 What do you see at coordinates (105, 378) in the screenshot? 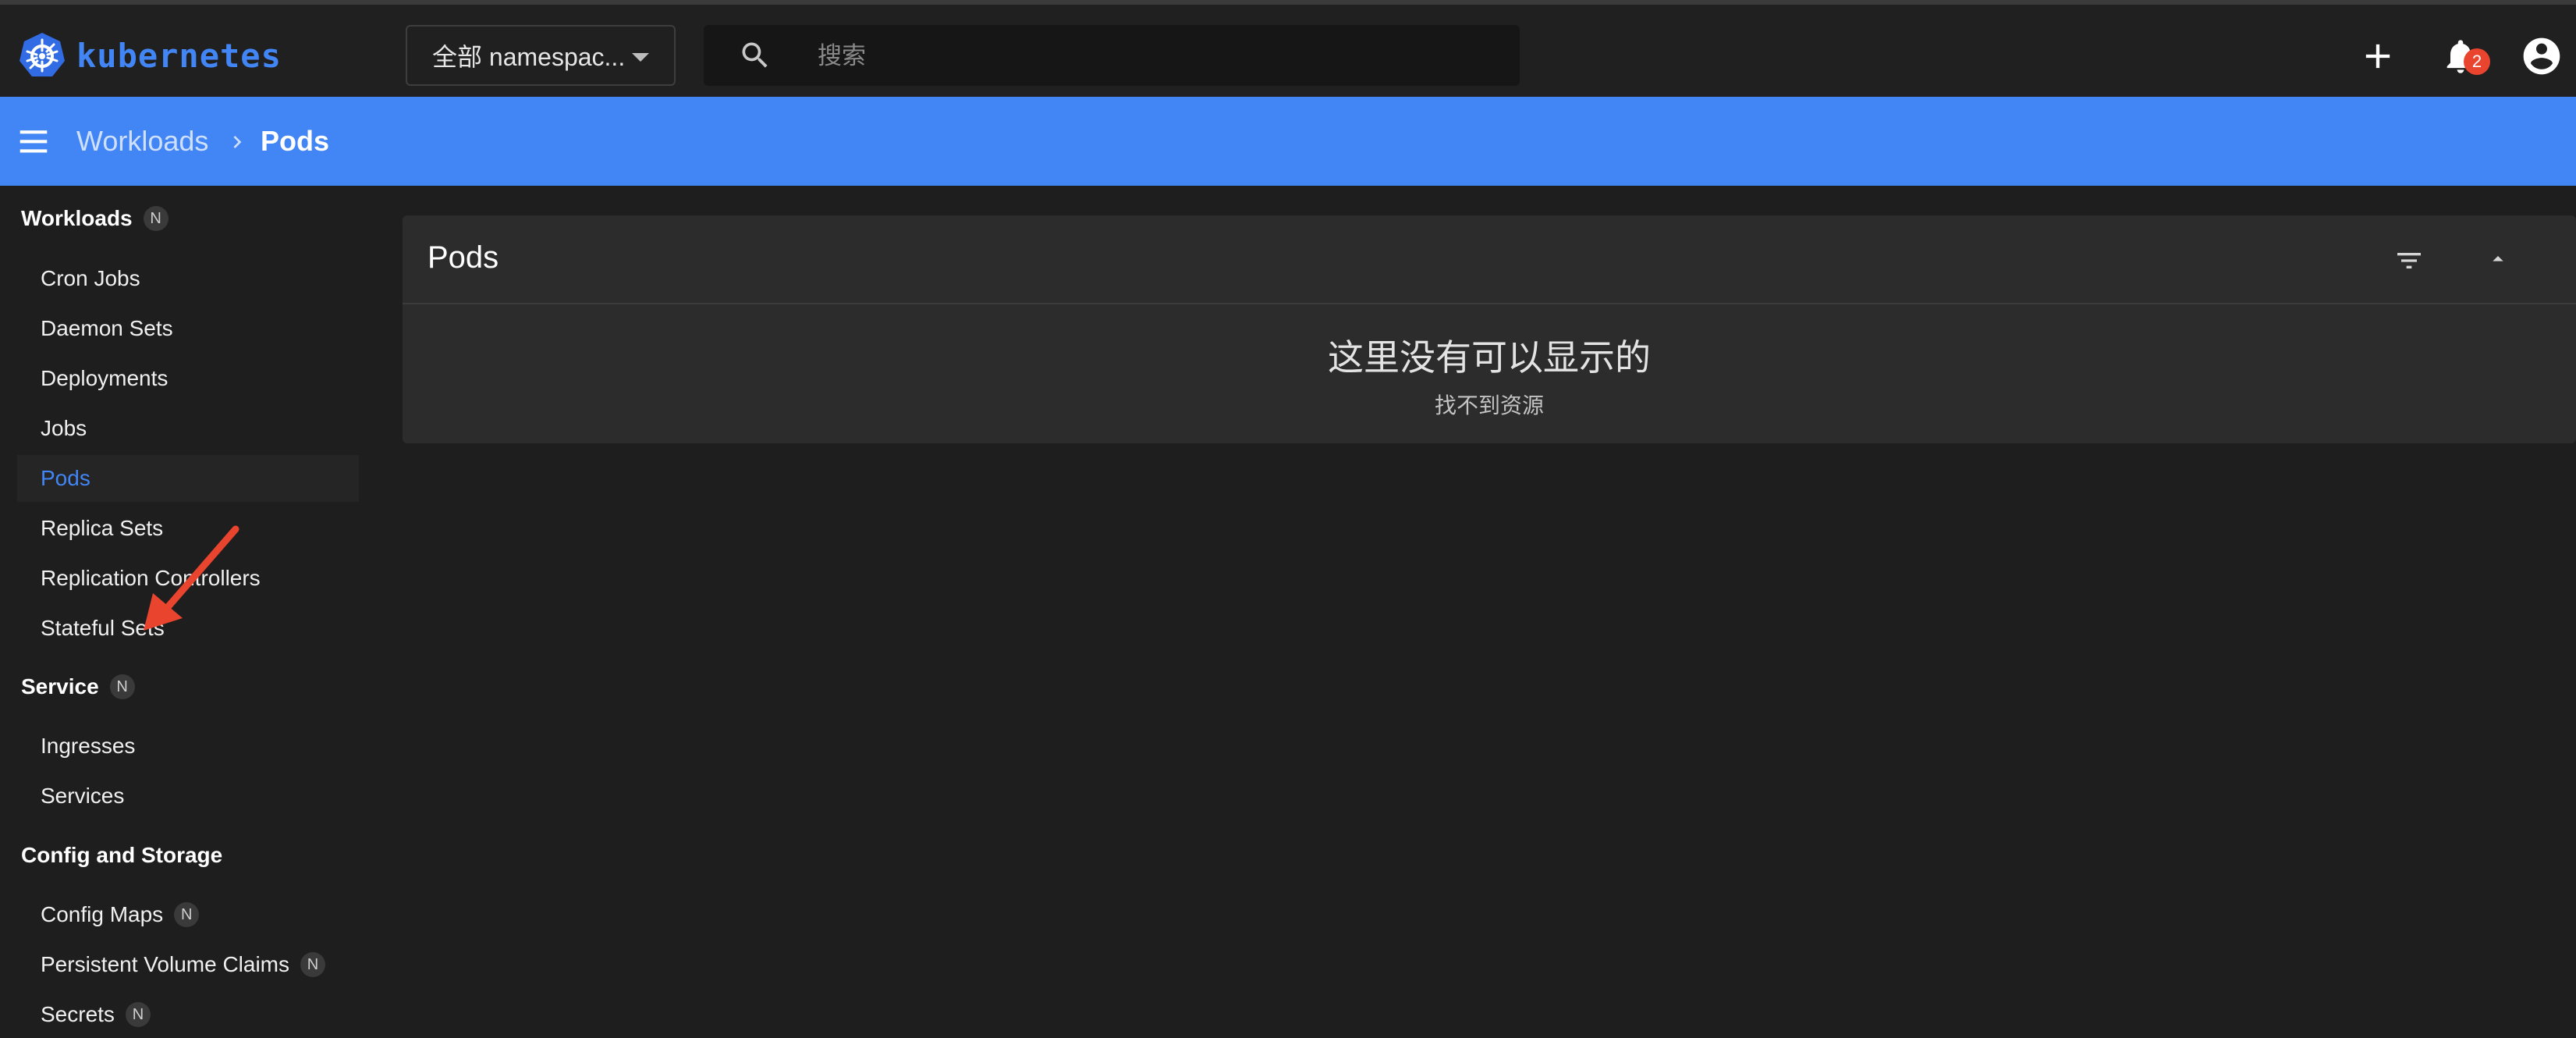
I see `sidebar-item-label: Deployments` at bounding box center [105, 378].